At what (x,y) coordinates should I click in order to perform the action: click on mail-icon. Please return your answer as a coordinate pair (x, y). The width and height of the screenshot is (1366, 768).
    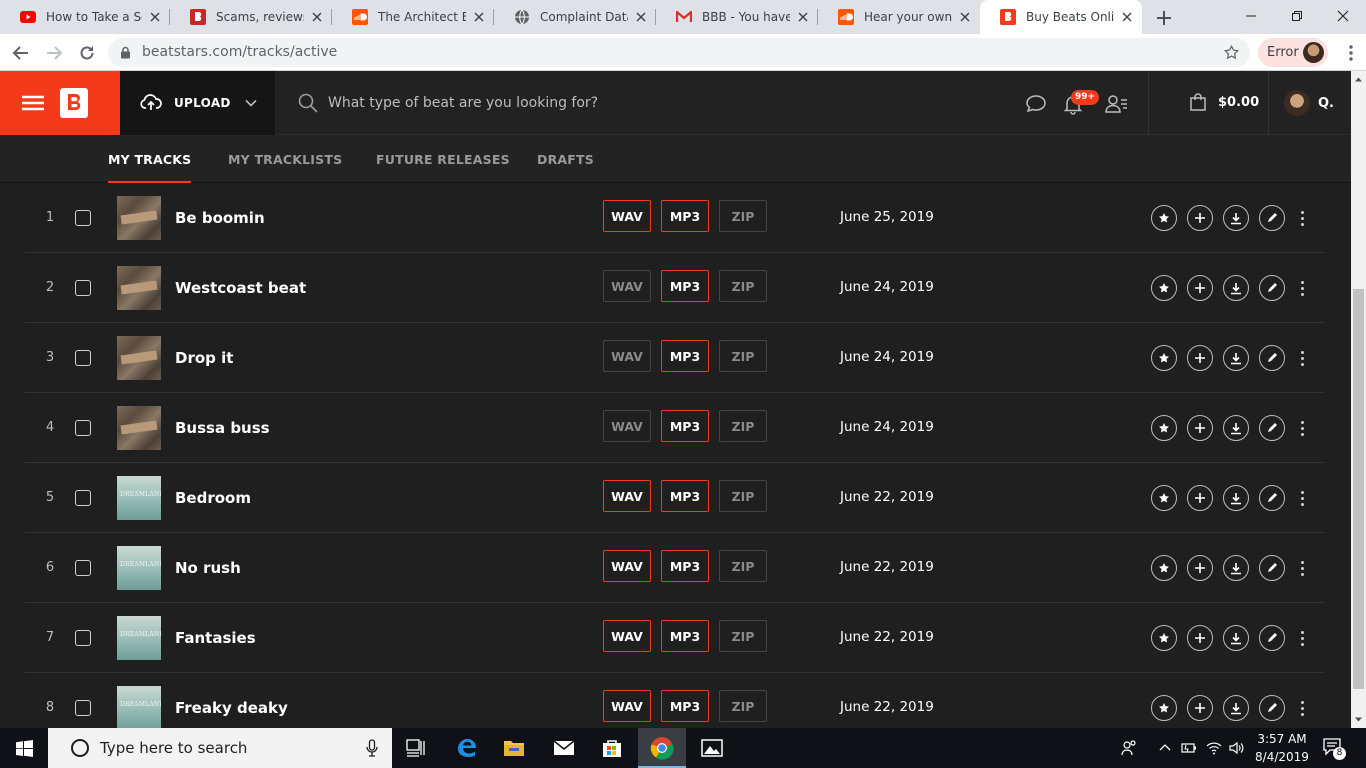
    Looking at the image, I should click on (564, 748).